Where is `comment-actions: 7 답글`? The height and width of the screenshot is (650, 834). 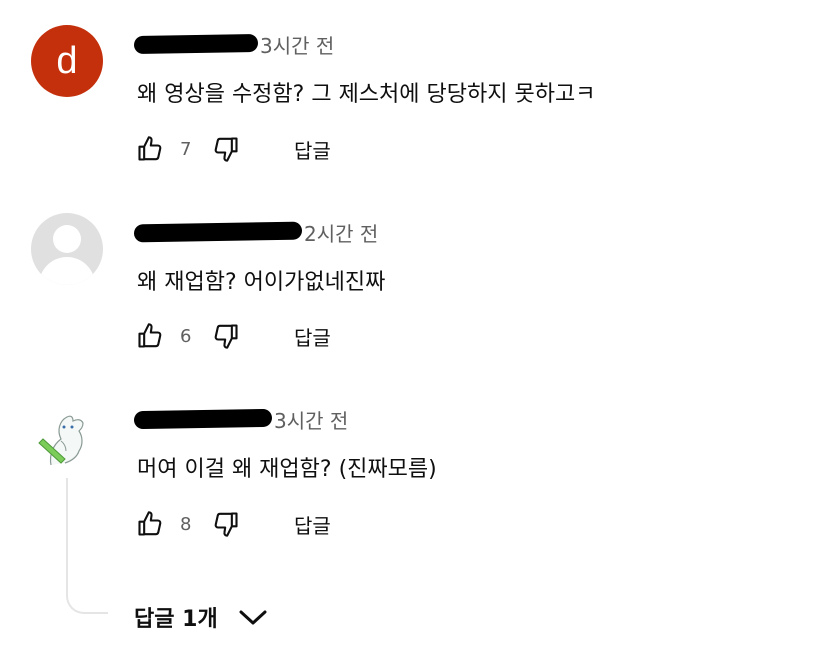
comment-actions: 7 답글 is located at coordinates (232, 149).